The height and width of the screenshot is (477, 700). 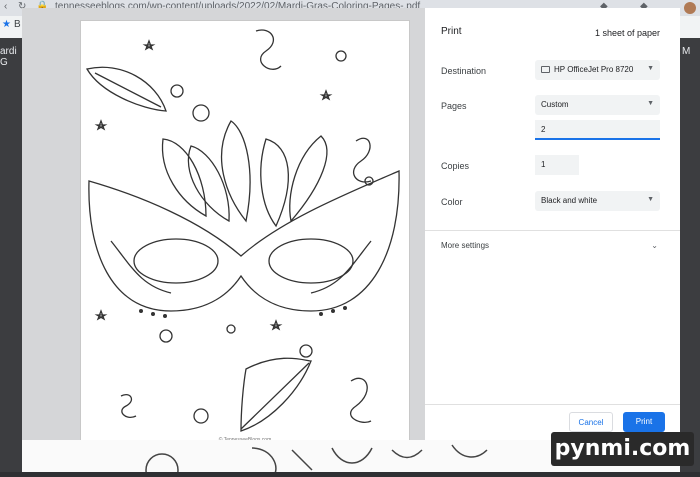 What do you see at coordinates (557, 165) in the screenshot?
I see `copies-input: 1` at bounding box center [557, 165].